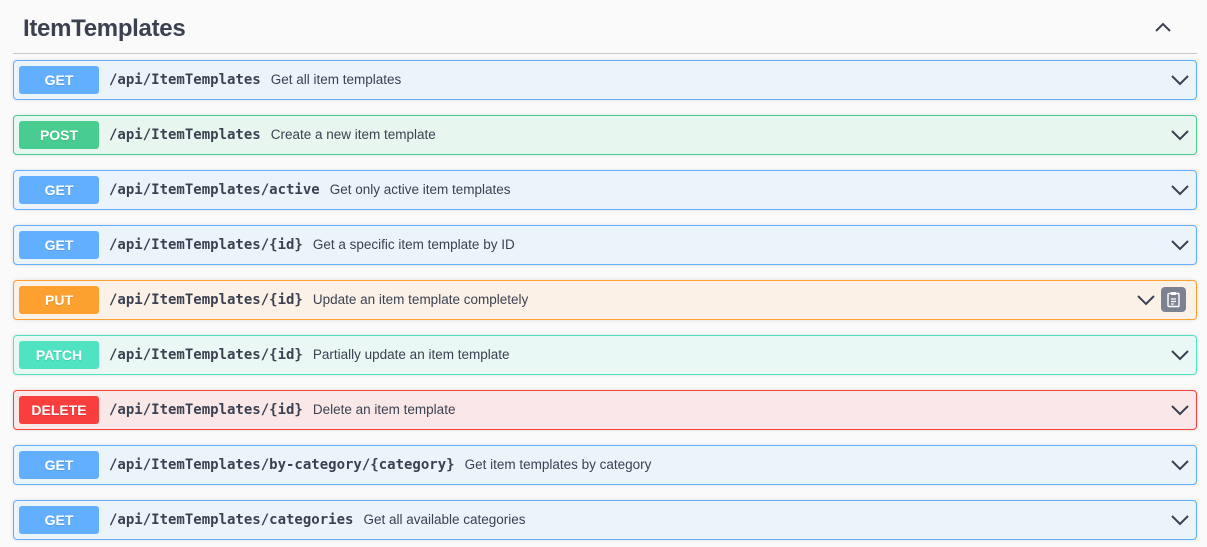 Image resolution: width=1207 pixels, height=547 pixels. Describe the element at coordinates (558, 464) in the screenshot. I see `operation-summary: Get item templates by category` at that location.